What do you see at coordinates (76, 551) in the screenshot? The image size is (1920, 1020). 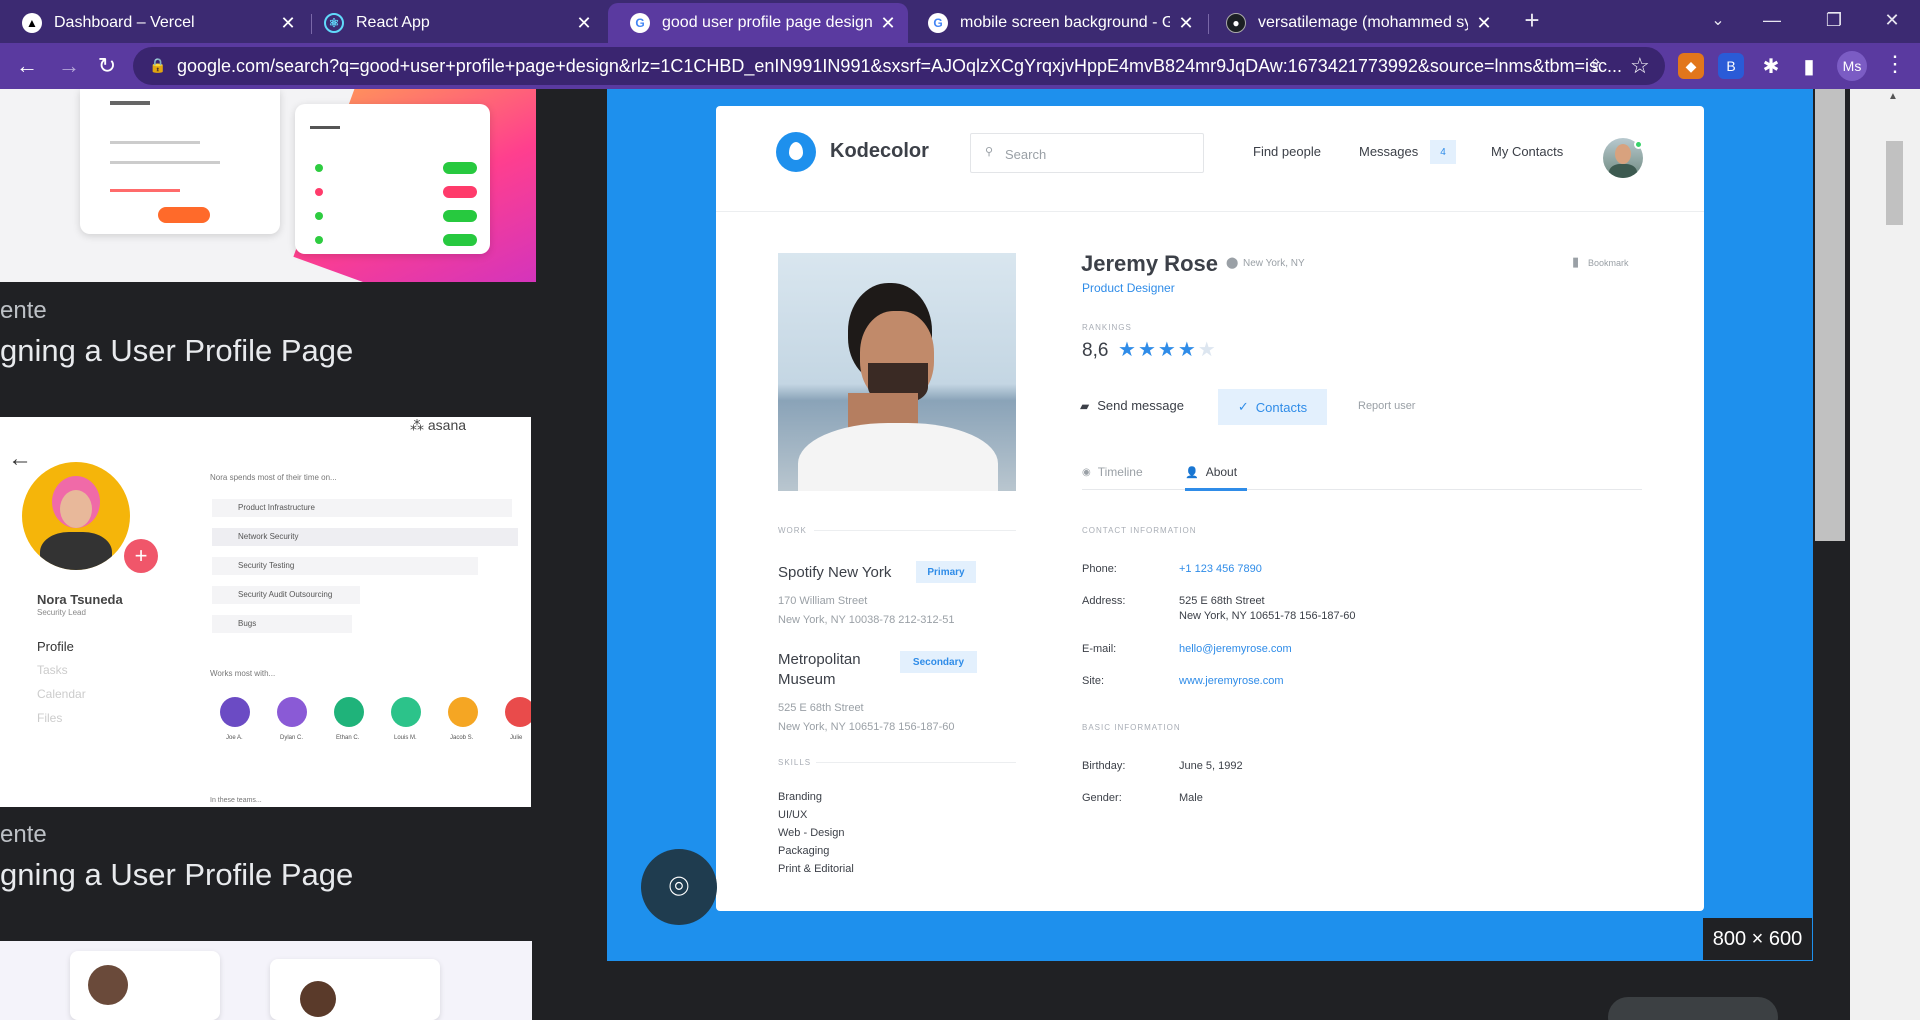 I see `avatar-body` at bounding box center [76, 551].